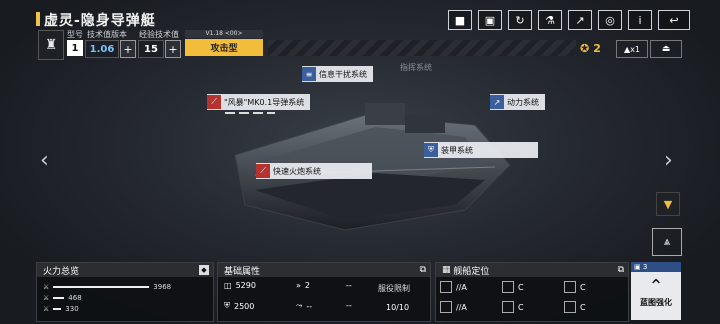 The width and height of the screenshot is (720, 324). What do you see at coordinates (240, 285) in the screenshot?
I see `hp-stat: ◫ 5290` at bounding box center [240, 285].